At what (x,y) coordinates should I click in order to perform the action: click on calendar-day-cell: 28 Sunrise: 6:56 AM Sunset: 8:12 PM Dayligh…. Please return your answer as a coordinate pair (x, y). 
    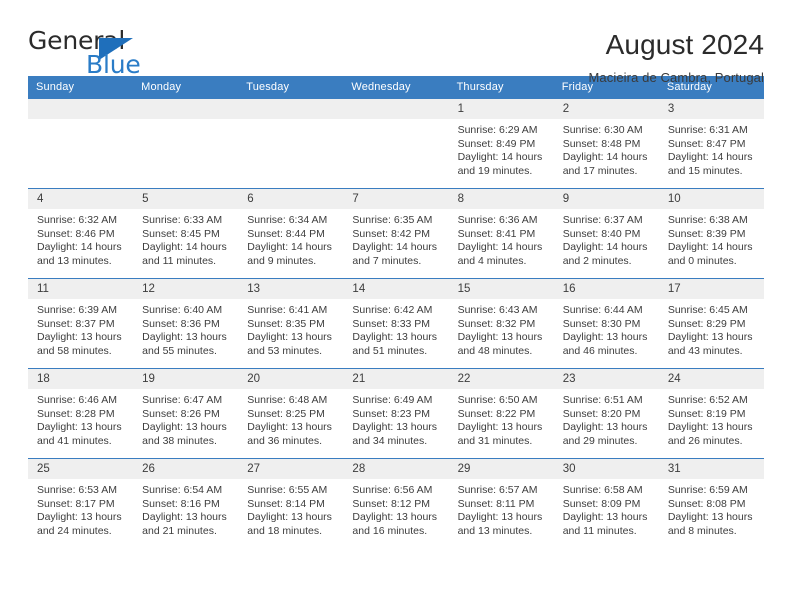
    Looking at the image, I should click on (396, 503).